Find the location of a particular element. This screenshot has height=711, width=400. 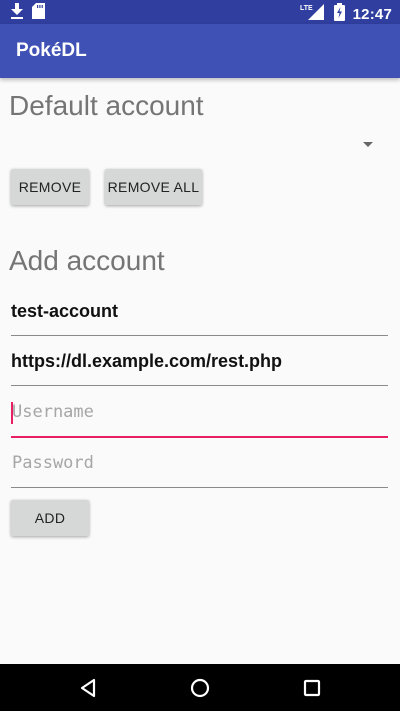

add-button: ADD is located at coordinates (50, 518).